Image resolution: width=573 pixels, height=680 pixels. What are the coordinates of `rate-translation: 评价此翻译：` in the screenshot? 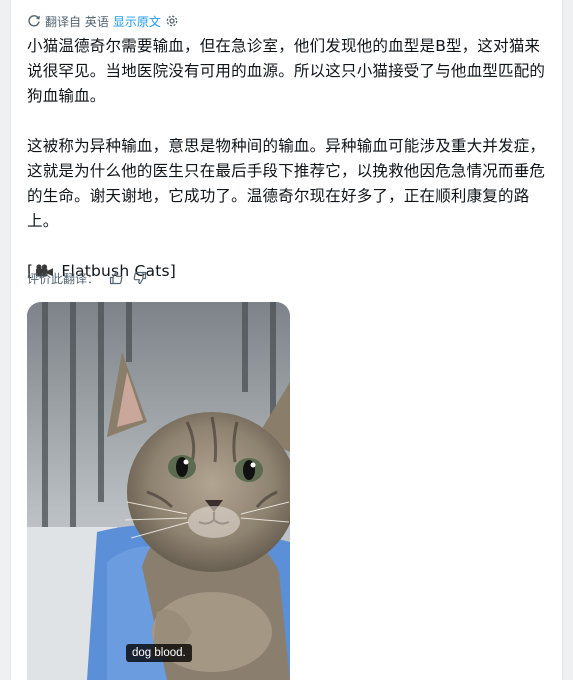 It's located at (87, 278).